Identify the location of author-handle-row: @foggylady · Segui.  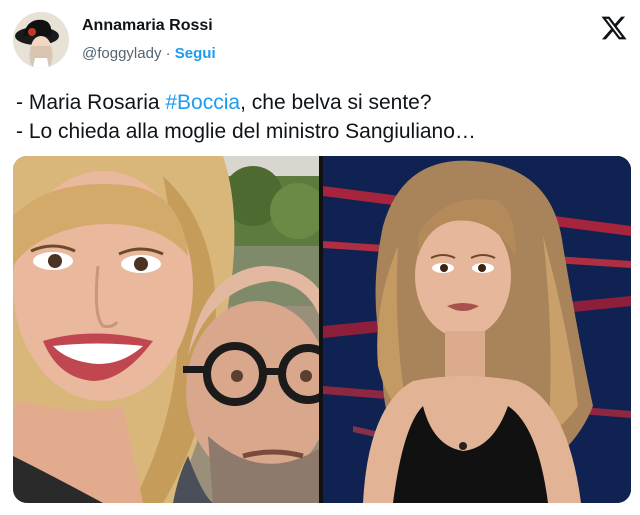
(149, 53).